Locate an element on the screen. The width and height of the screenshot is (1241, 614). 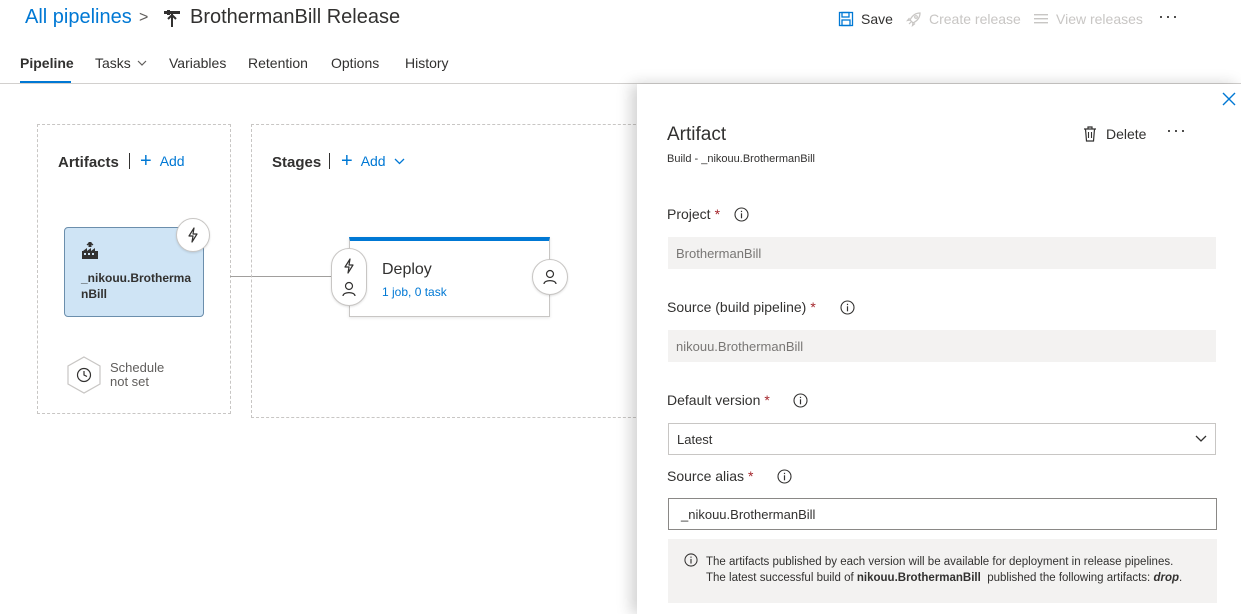
delete-artifact-button: Delete is located at coordinates (1114, 134).